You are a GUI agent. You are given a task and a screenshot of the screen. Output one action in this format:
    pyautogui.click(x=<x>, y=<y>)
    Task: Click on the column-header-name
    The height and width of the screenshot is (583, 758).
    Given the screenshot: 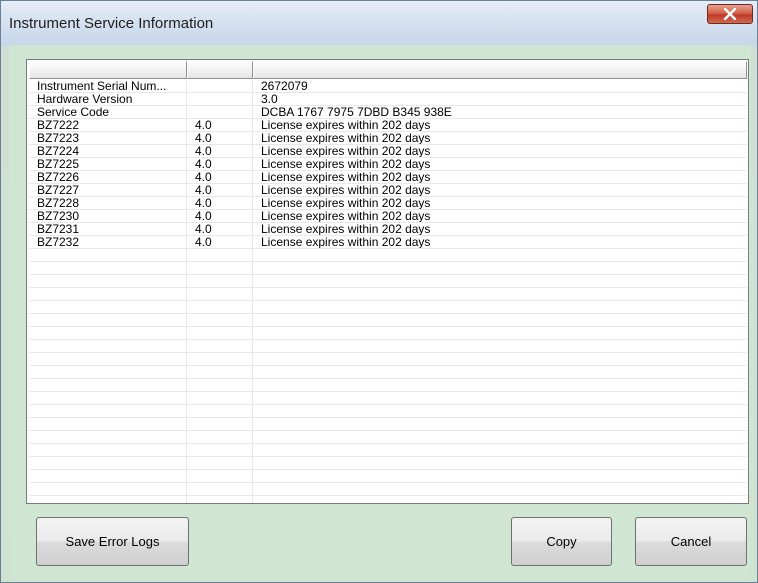 What is the action you would take?
    pyautogui.click(x=108, y=70)
    